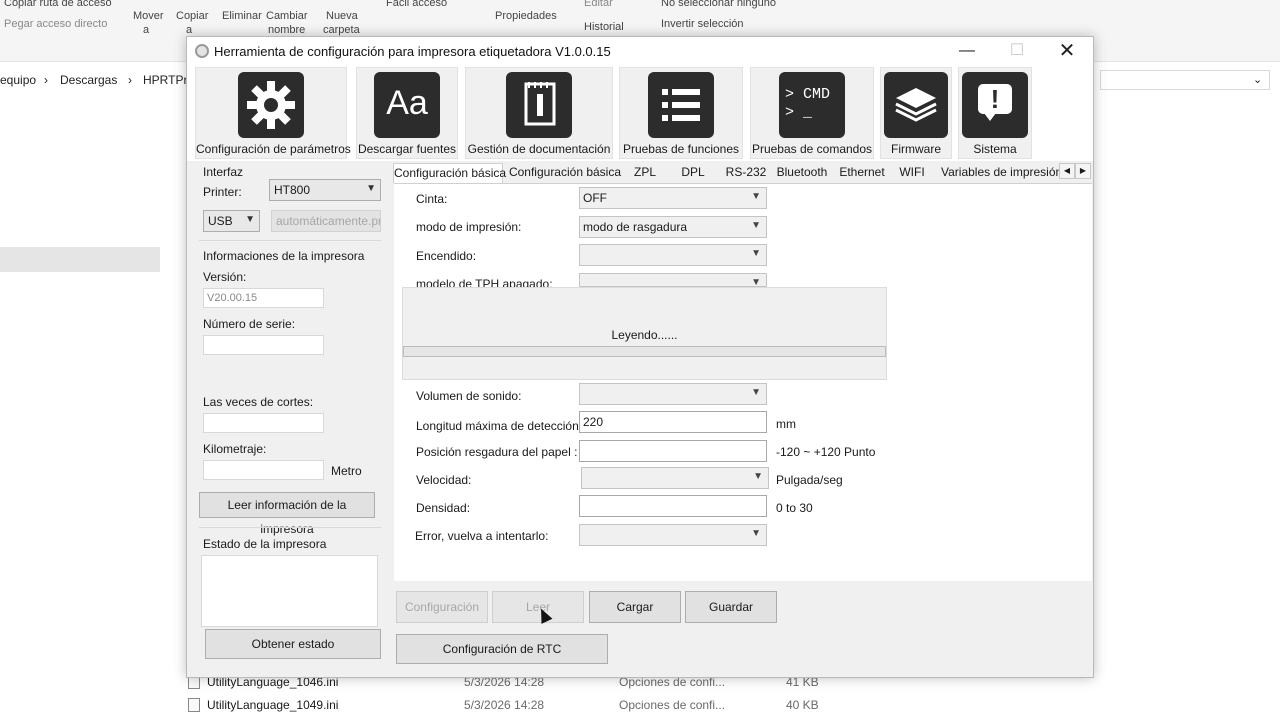 This screenshot has width=1280, height=720. What do you see at coordinates (746, 173) in the screenshot?
I see `tab-rs232: RS-232` at bounding box center [746, 173].